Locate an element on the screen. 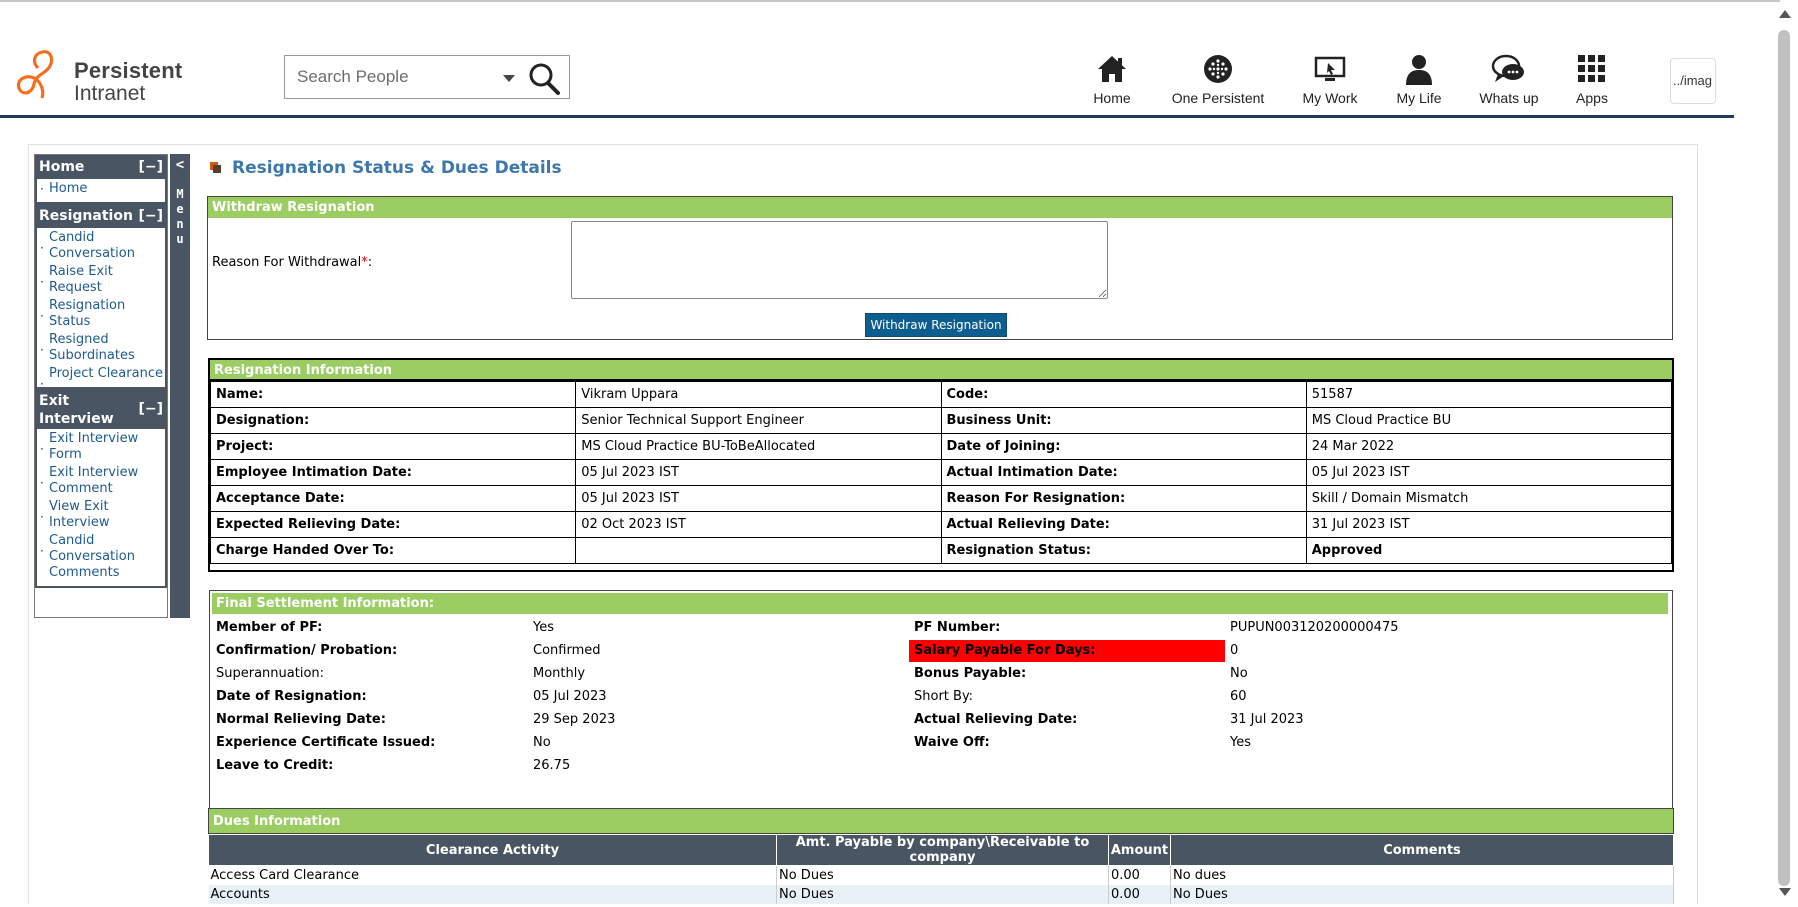 This screenshot has width=1798, height=907. search-input is located at coordinates (397, 77).